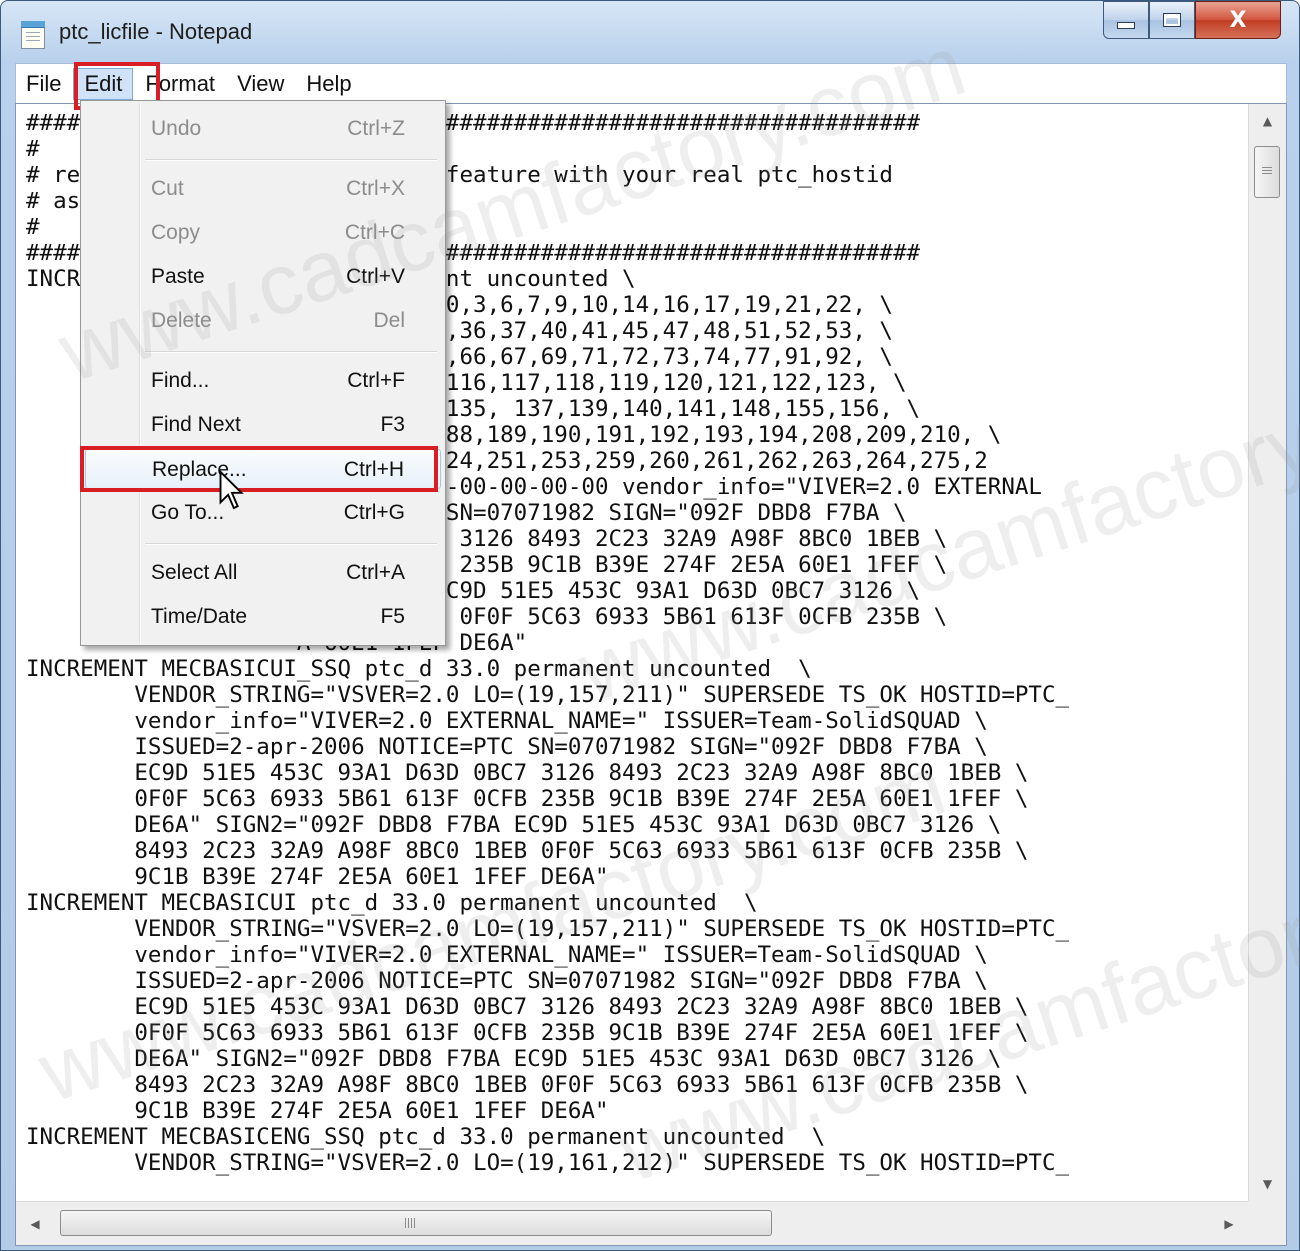  What do you see at coordinates (416, 1223) in the screenshot?
I see `horizontal-scroll-thumb` at bounding box center [416, 1223].